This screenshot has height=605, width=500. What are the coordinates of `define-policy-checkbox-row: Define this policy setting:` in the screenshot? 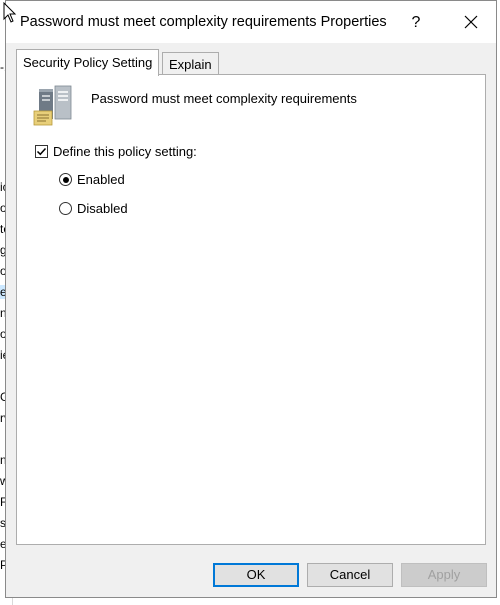 It's located at (116, 151).